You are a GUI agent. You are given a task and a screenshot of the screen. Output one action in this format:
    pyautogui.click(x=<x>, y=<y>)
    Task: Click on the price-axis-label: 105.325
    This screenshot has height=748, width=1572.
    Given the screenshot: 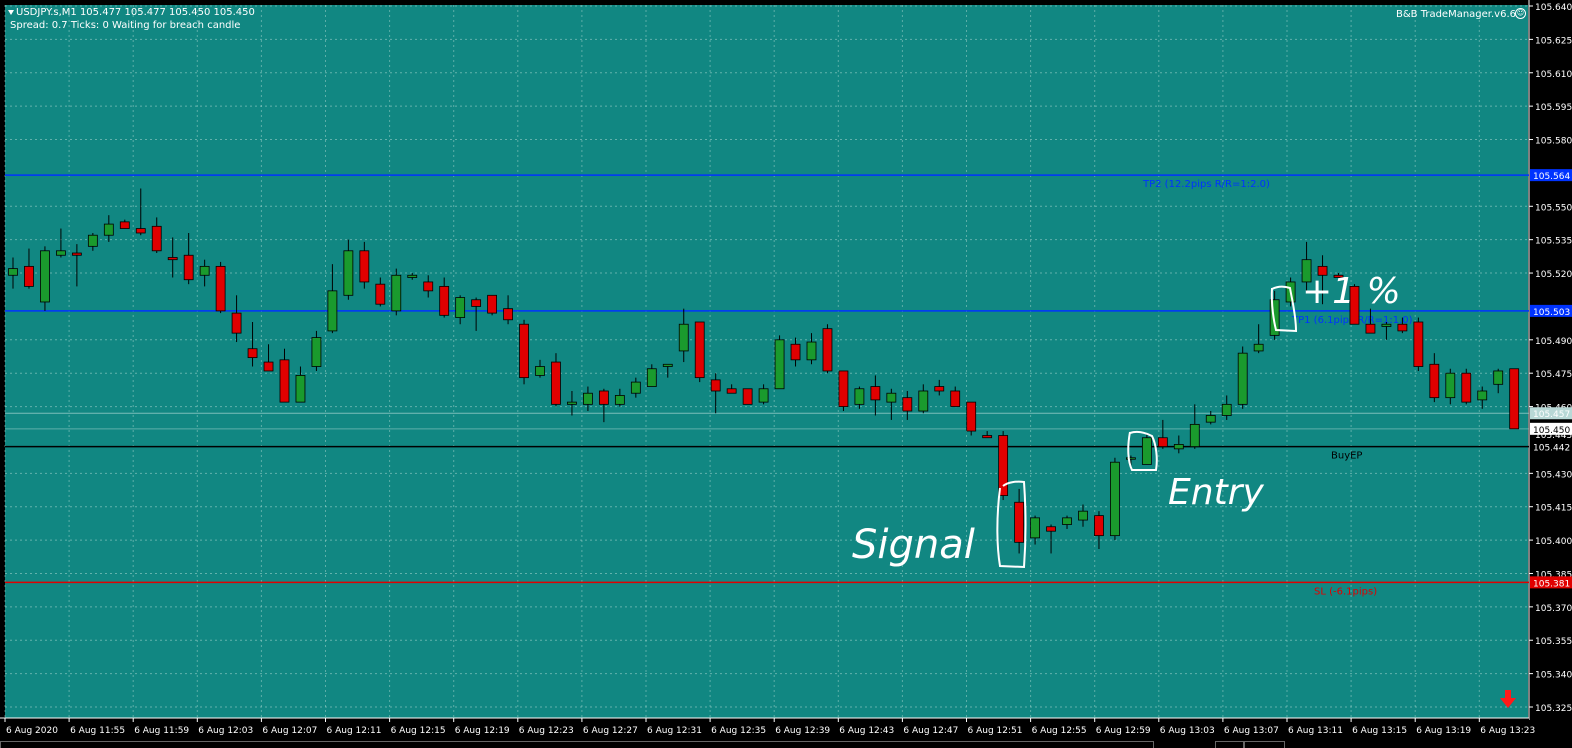 What is the action you would take?
    pyautogui.click(x=1553, y=709)
    